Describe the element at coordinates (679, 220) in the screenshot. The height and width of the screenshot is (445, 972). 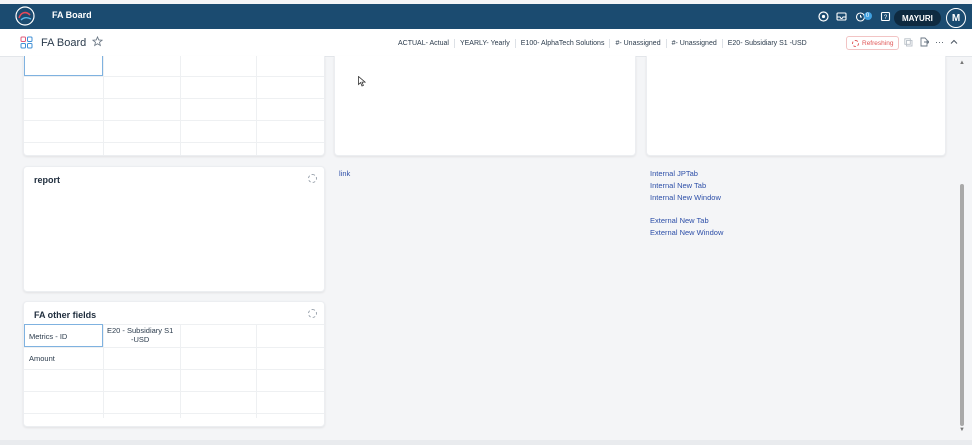
I see `link-external-new-tab: External New Tab` at that location.